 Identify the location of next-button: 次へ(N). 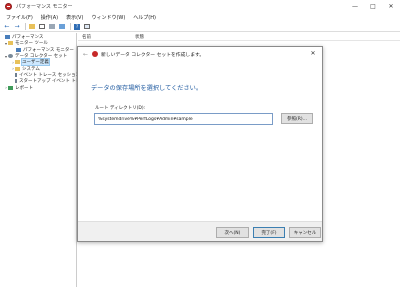
(232, 232).